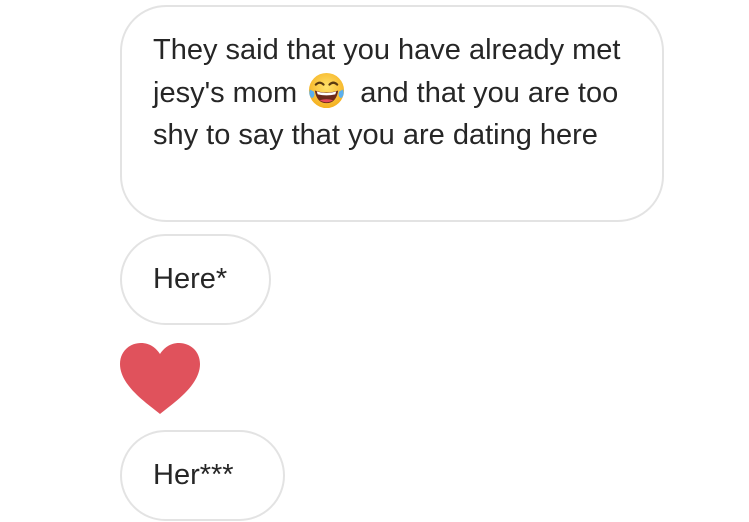 Image resolution: width=749 pixels, height=522 pixels. I want to click on message-bubble: Here*, so click(195, 279).